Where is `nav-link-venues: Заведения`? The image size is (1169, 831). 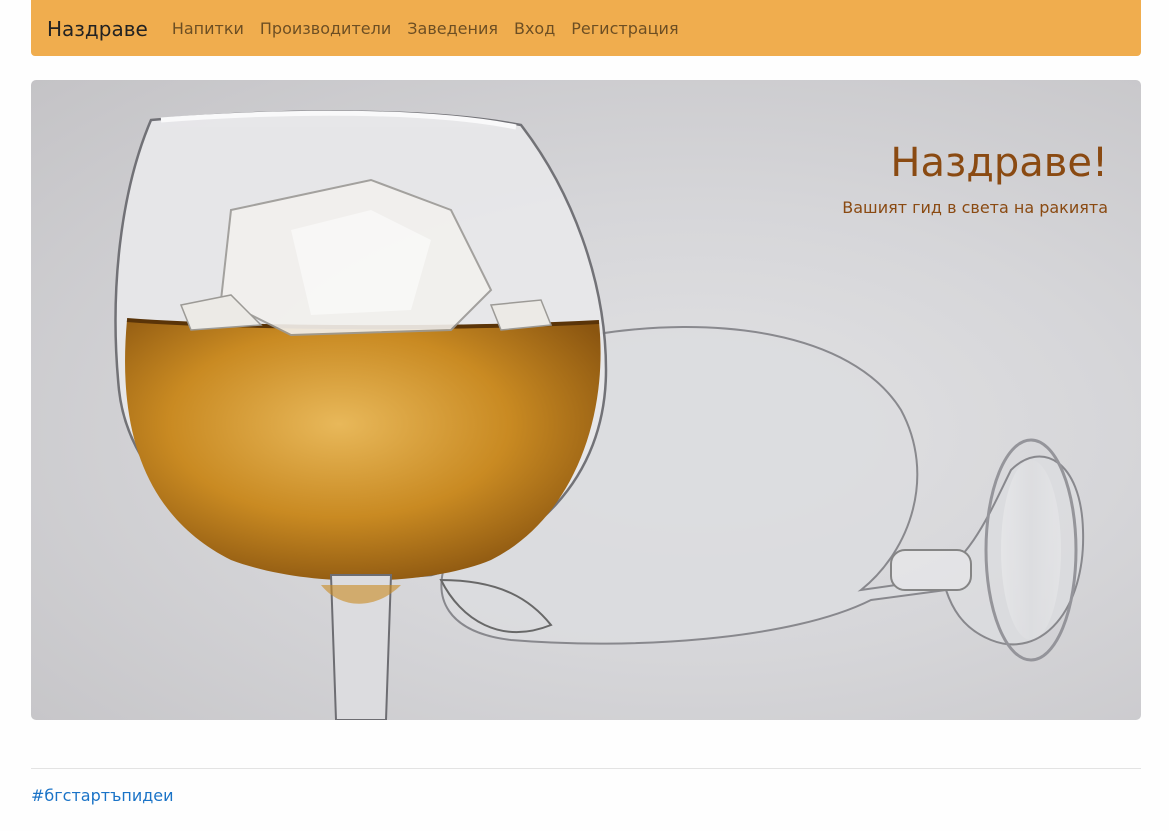 nav-link-venues: Заведения is located at coordinates (452, 28).